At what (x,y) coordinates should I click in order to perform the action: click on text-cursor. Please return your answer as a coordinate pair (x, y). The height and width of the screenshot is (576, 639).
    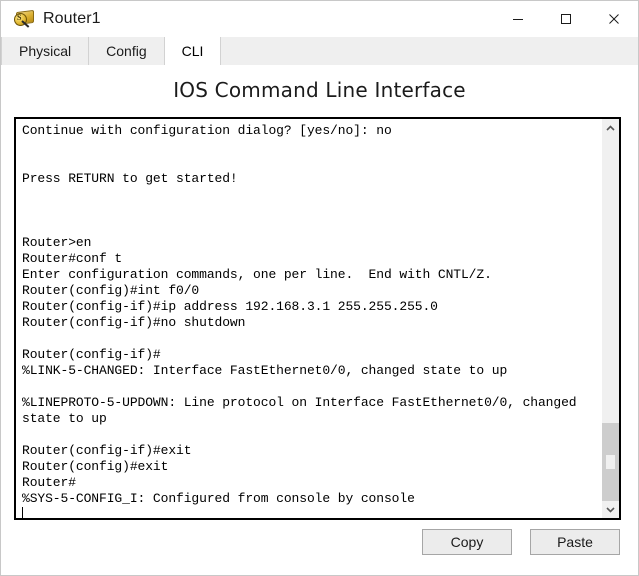
    Looking at the image, I should click on (22, 512).